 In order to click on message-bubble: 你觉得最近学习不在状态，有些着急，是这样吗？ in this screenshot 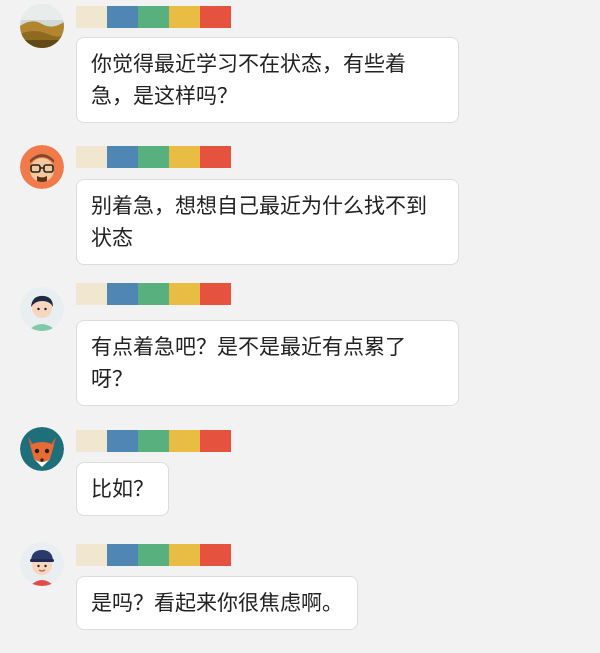, I will do `click(267, 80)`.